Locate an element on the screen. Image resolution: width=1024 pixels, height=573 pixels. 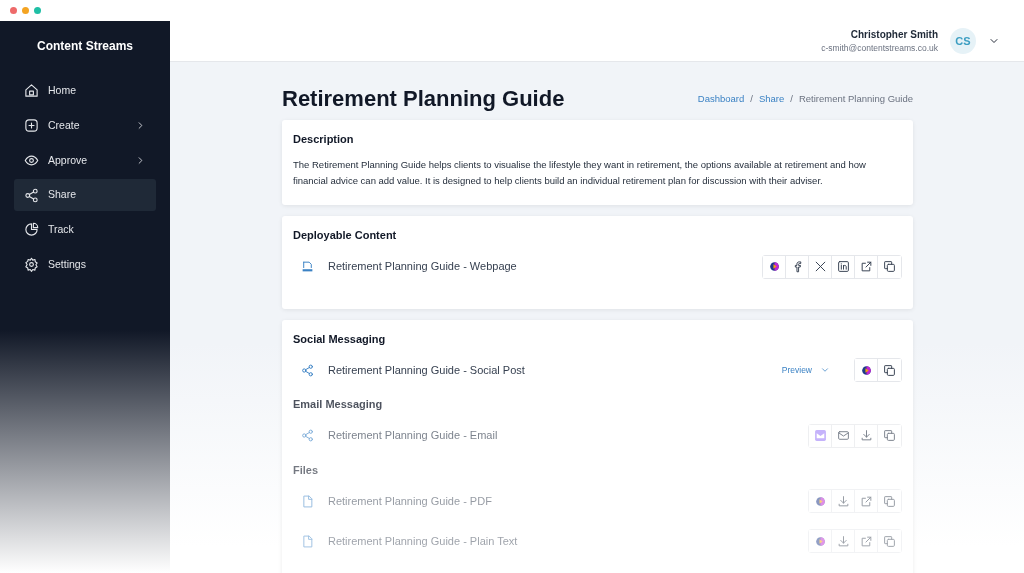
nav-item: Approve is located at coordinates (85, 160).